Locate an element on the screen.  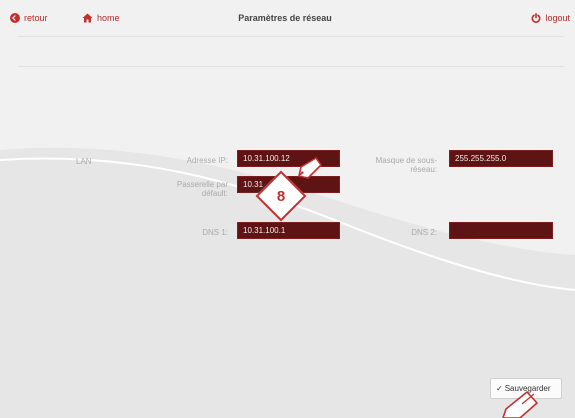
section-divider is located at coordinates (291, 66).